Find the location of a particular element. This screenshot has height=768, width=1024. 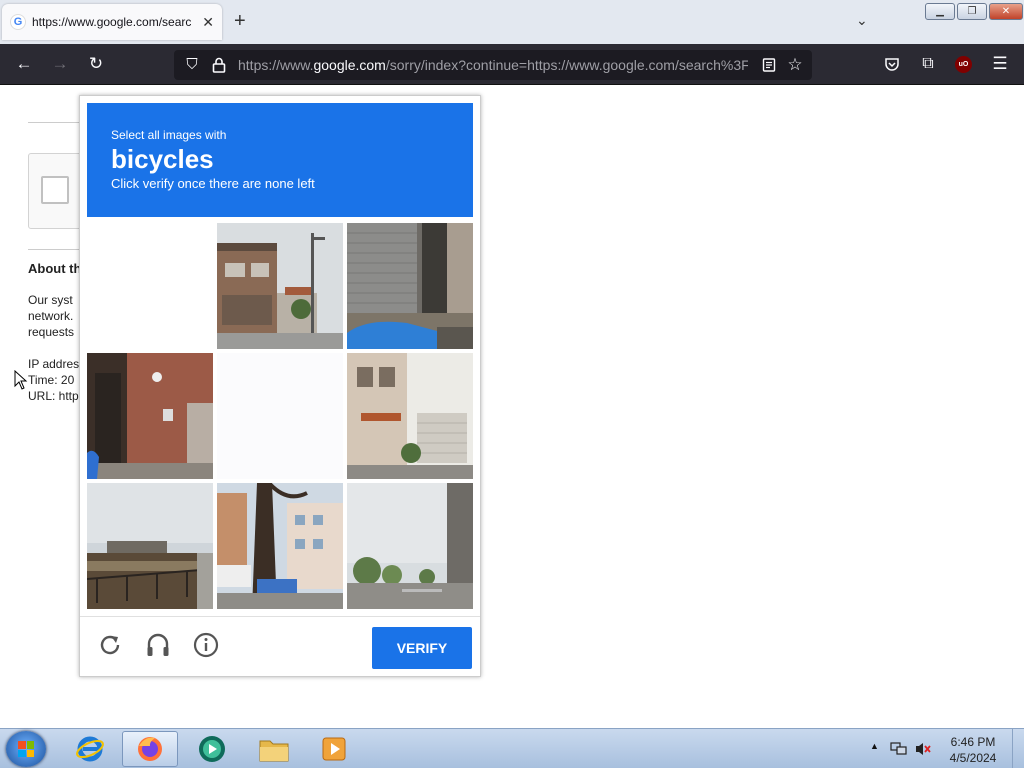

start-button is located at coordinates (26, 749).